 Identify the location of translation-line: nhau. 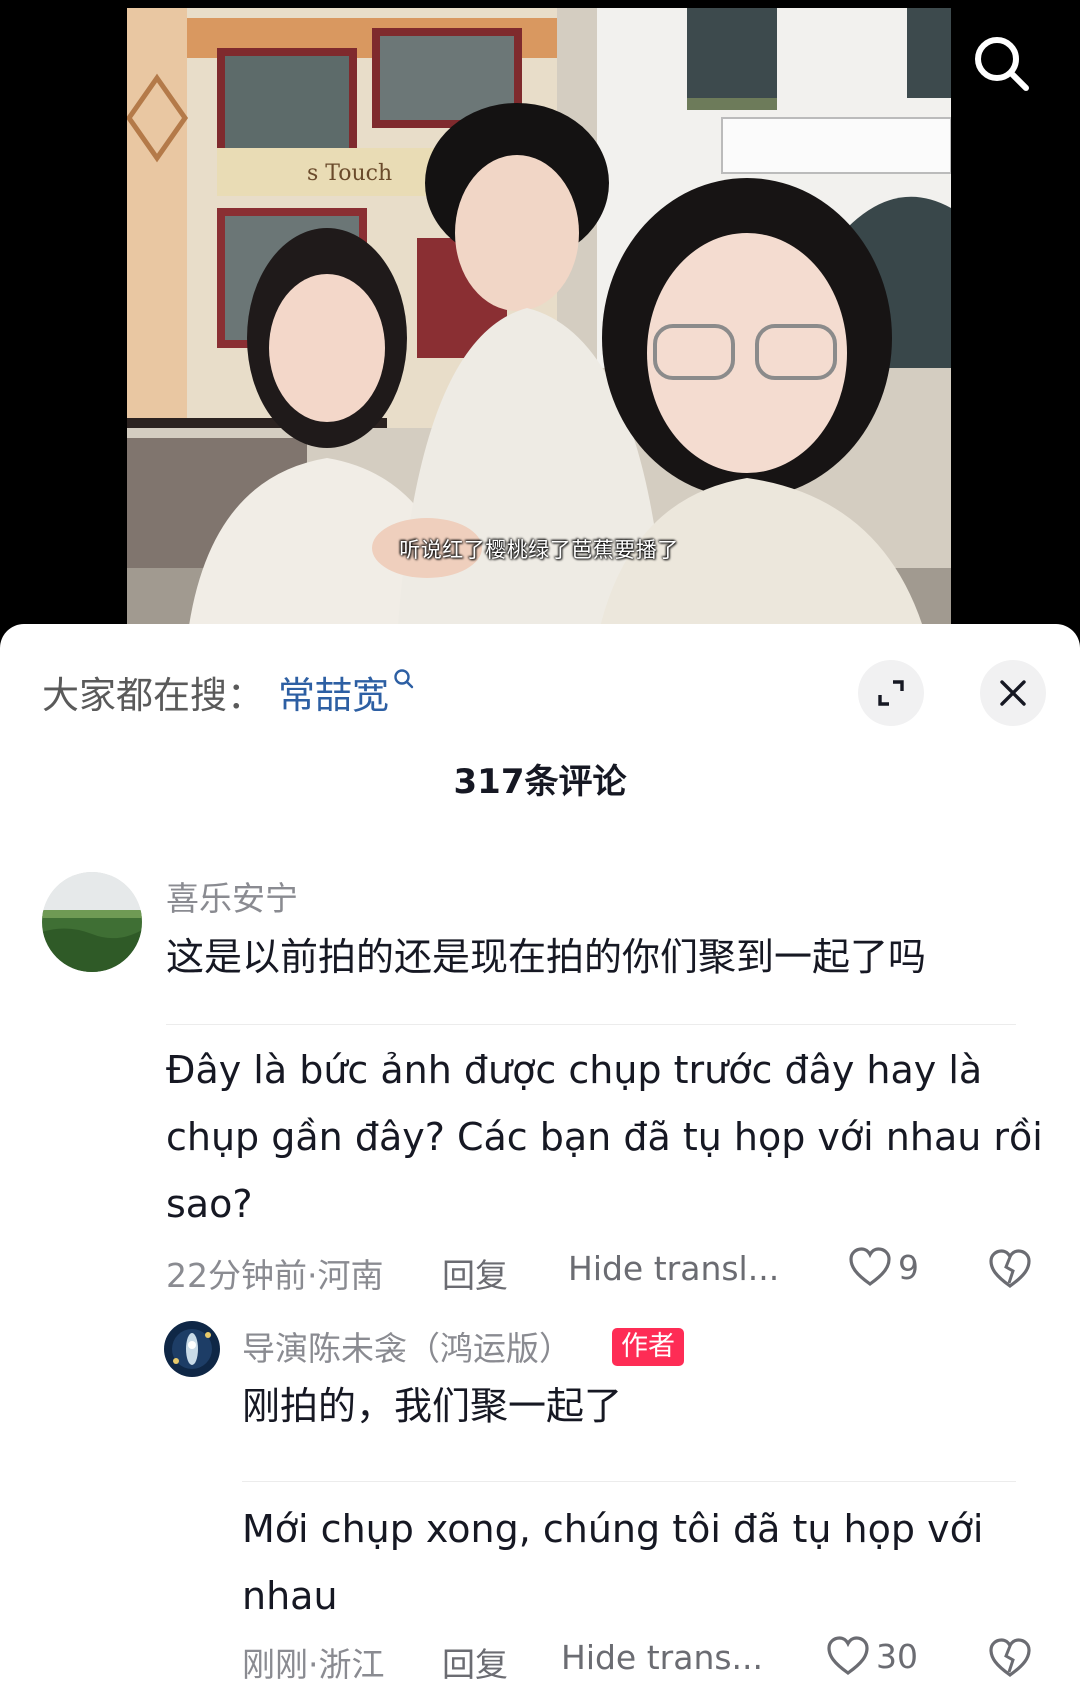
(290, 1596).